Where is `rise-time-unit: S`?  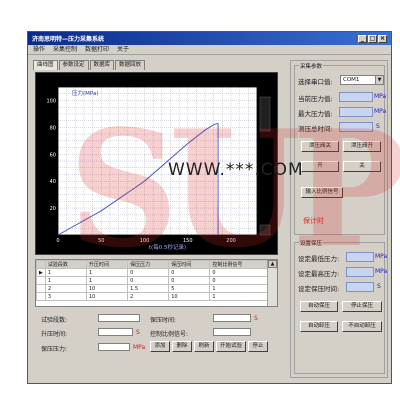 rise-time-unit: S is located at coordinates (138, 332).